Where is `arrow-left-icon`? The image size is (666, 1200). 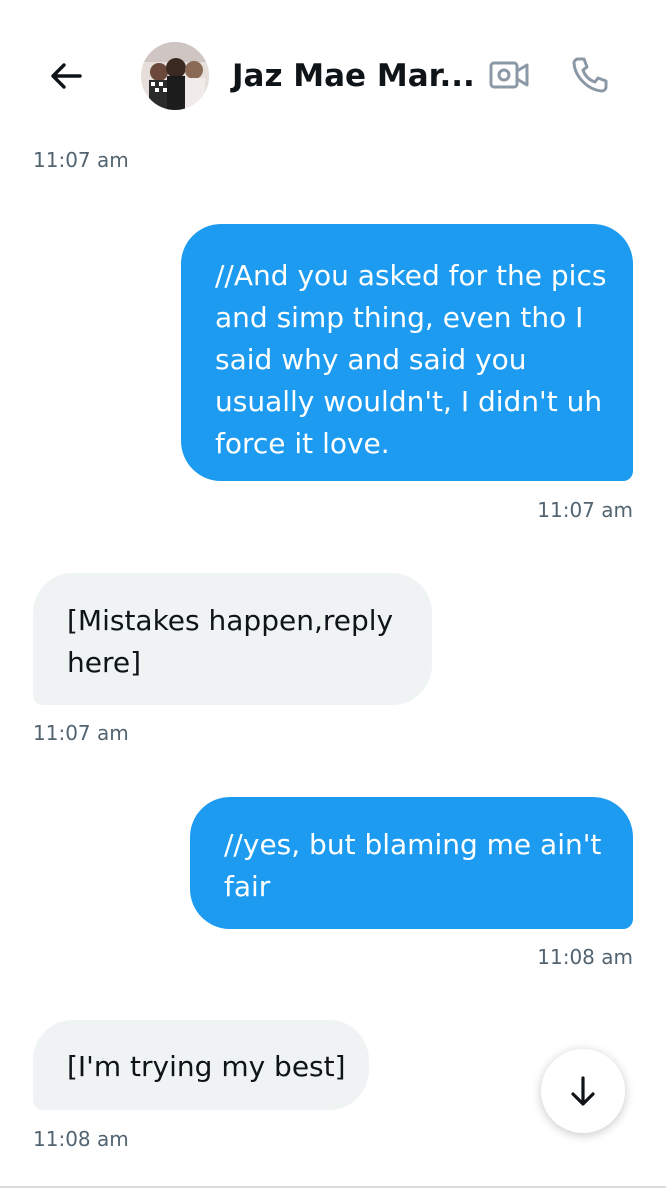 arrow-left-icon is located at coordinates (66, 76).